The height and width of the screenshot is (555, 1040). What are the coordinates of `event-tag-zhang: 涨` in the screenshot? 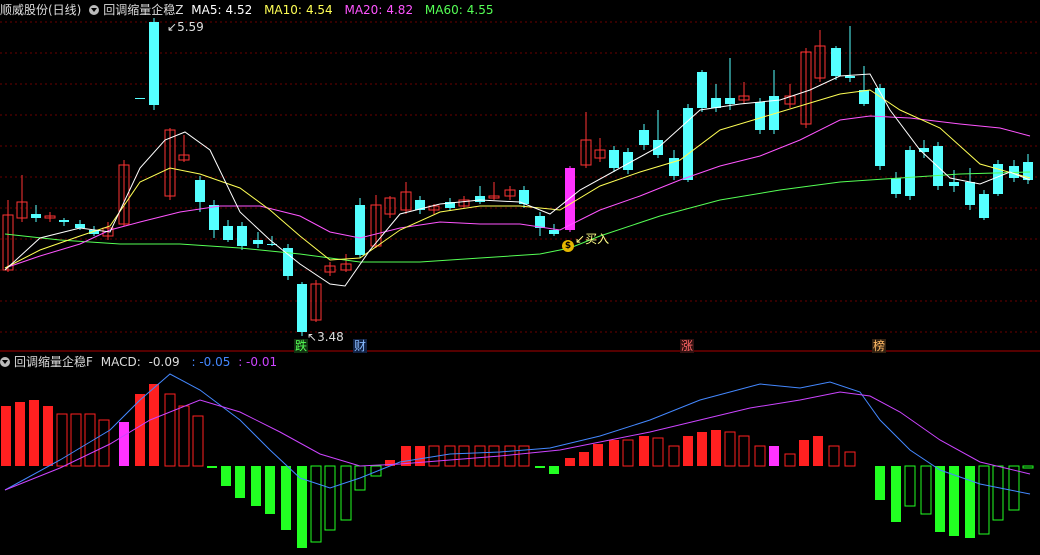 It's located at (687, 346).